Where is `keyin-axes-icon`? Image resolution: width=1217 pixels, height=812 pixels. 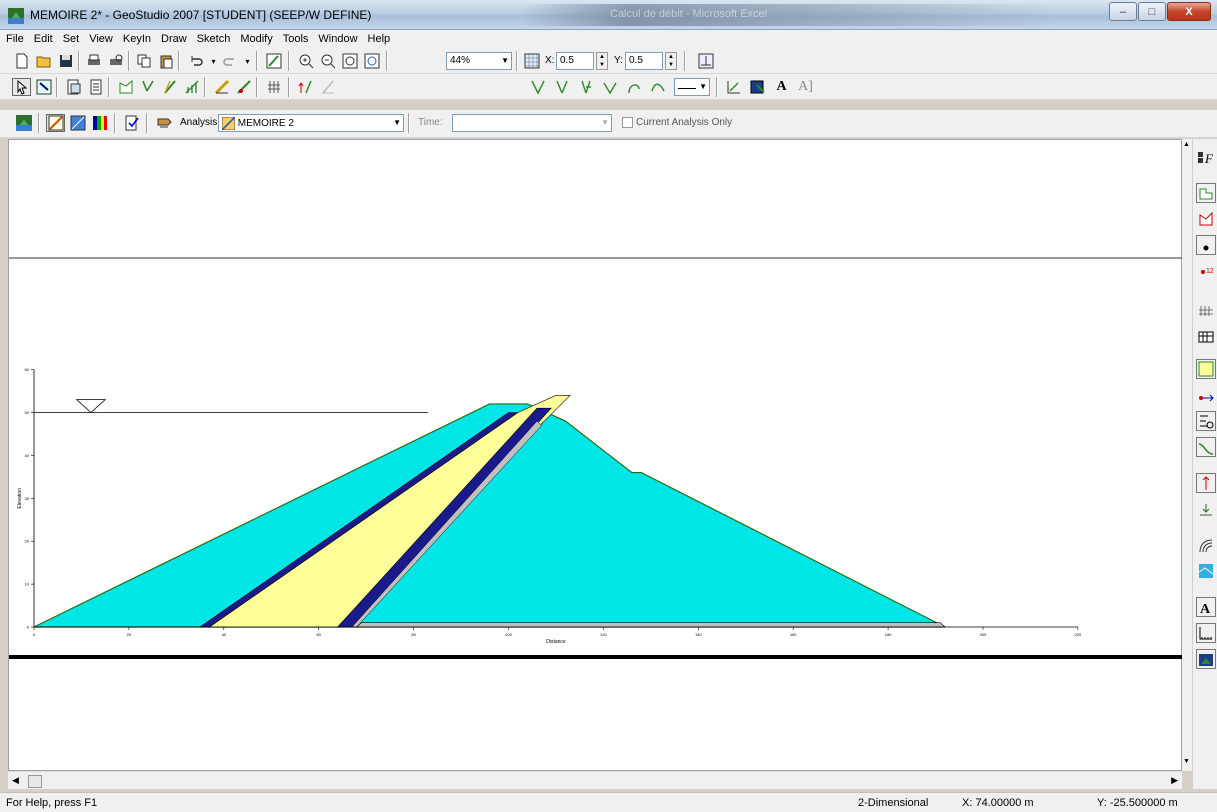
keyin-axes-icon is located at coordinates (1206, 633).